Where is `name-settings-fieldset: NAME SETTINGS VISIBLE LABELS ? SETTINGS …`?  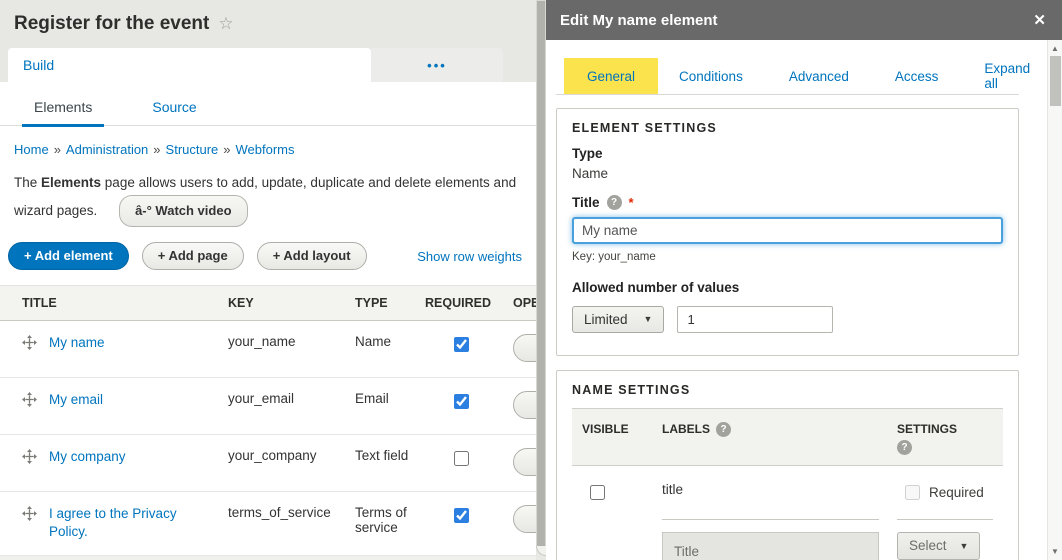
name-settings-fieldset: NAME SETTINGS VISIBLE LABELS ? SETTINGS … is located at coordinates (787, 465).